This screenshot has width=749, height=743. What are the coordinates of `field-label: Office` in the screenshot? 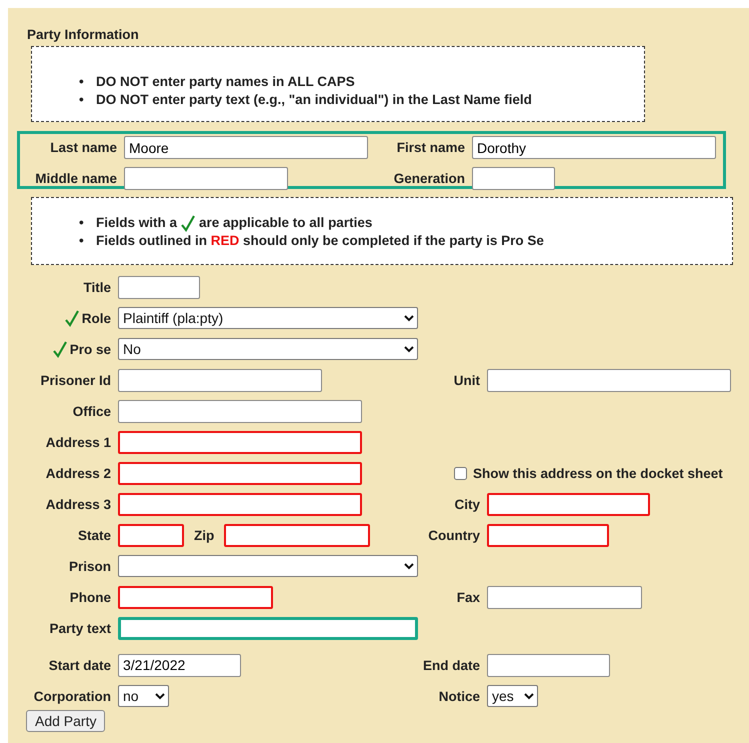 It's located at (91, 411).